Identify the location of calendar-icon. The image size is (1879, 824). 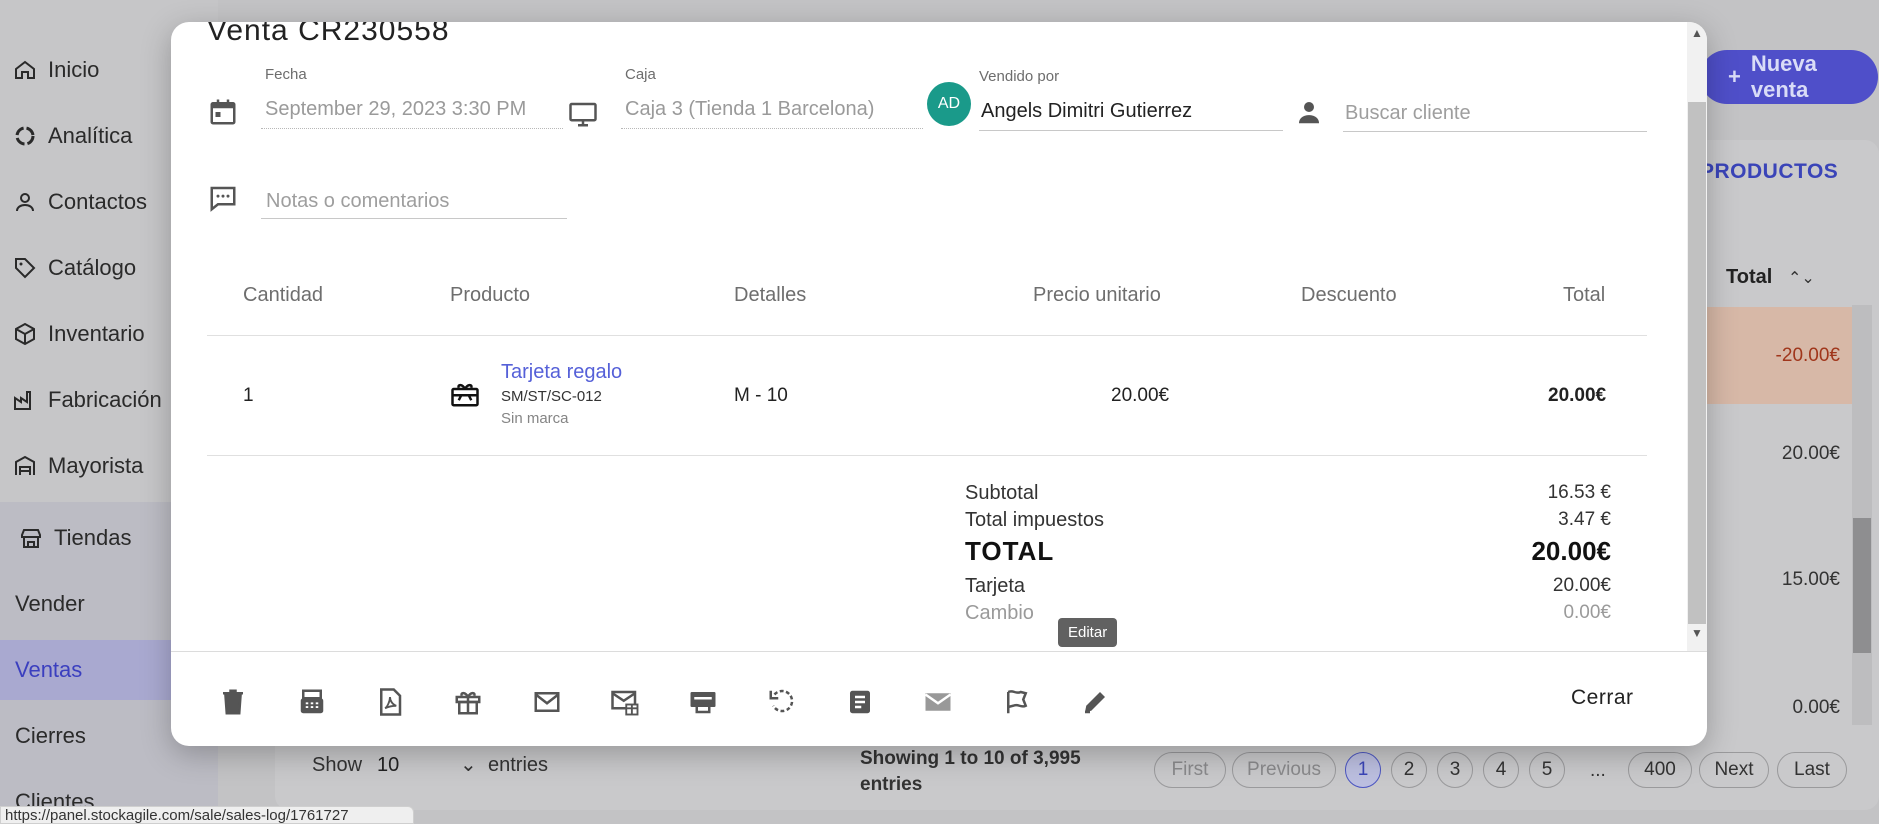
(223, 112).